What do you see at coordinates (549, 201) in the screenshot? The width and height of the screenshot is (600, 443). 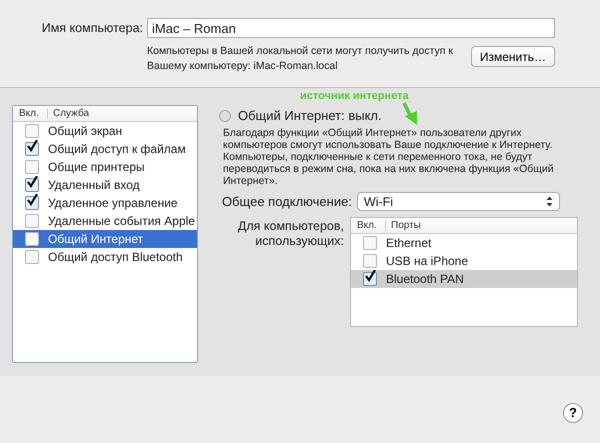 I see `updown-arrows-icon` at bounding box center [549, 201].